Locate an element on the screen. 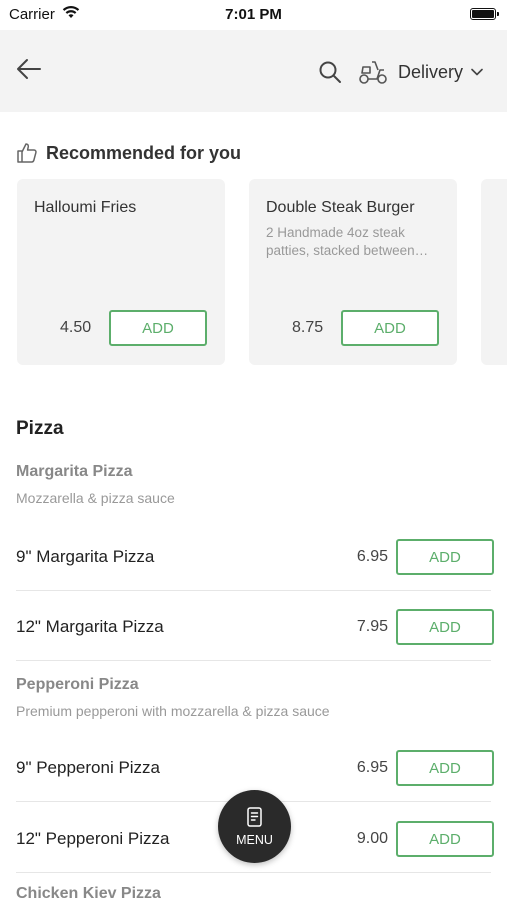 The height and width of the screenshot is (903, 507). menu-item-row: 12" Margarita Pizza 7.95 ADD is located at coordinates (255, 627).